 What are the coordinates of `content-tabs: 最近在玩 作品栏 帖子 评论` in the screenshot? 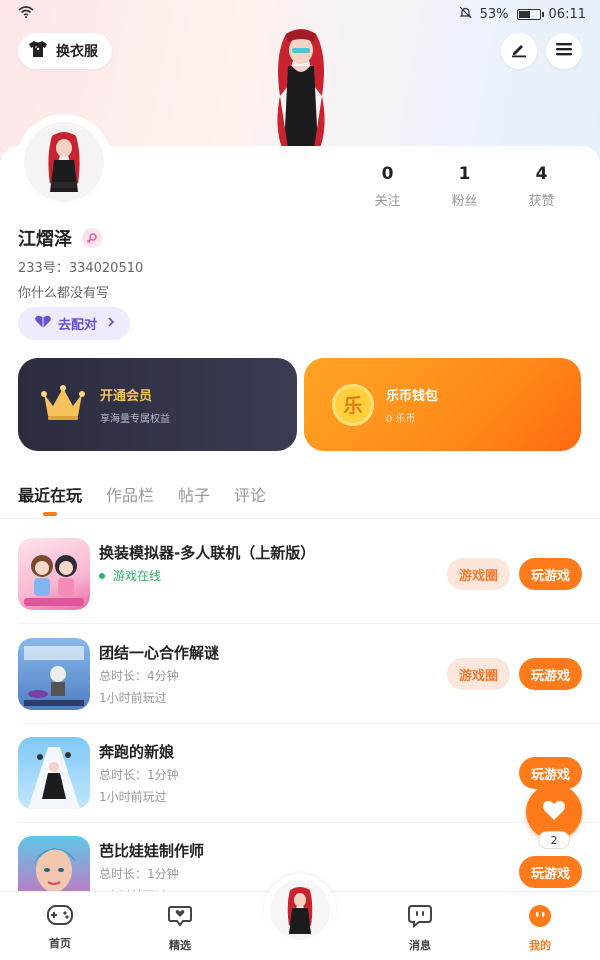 It's located at (142, 500).